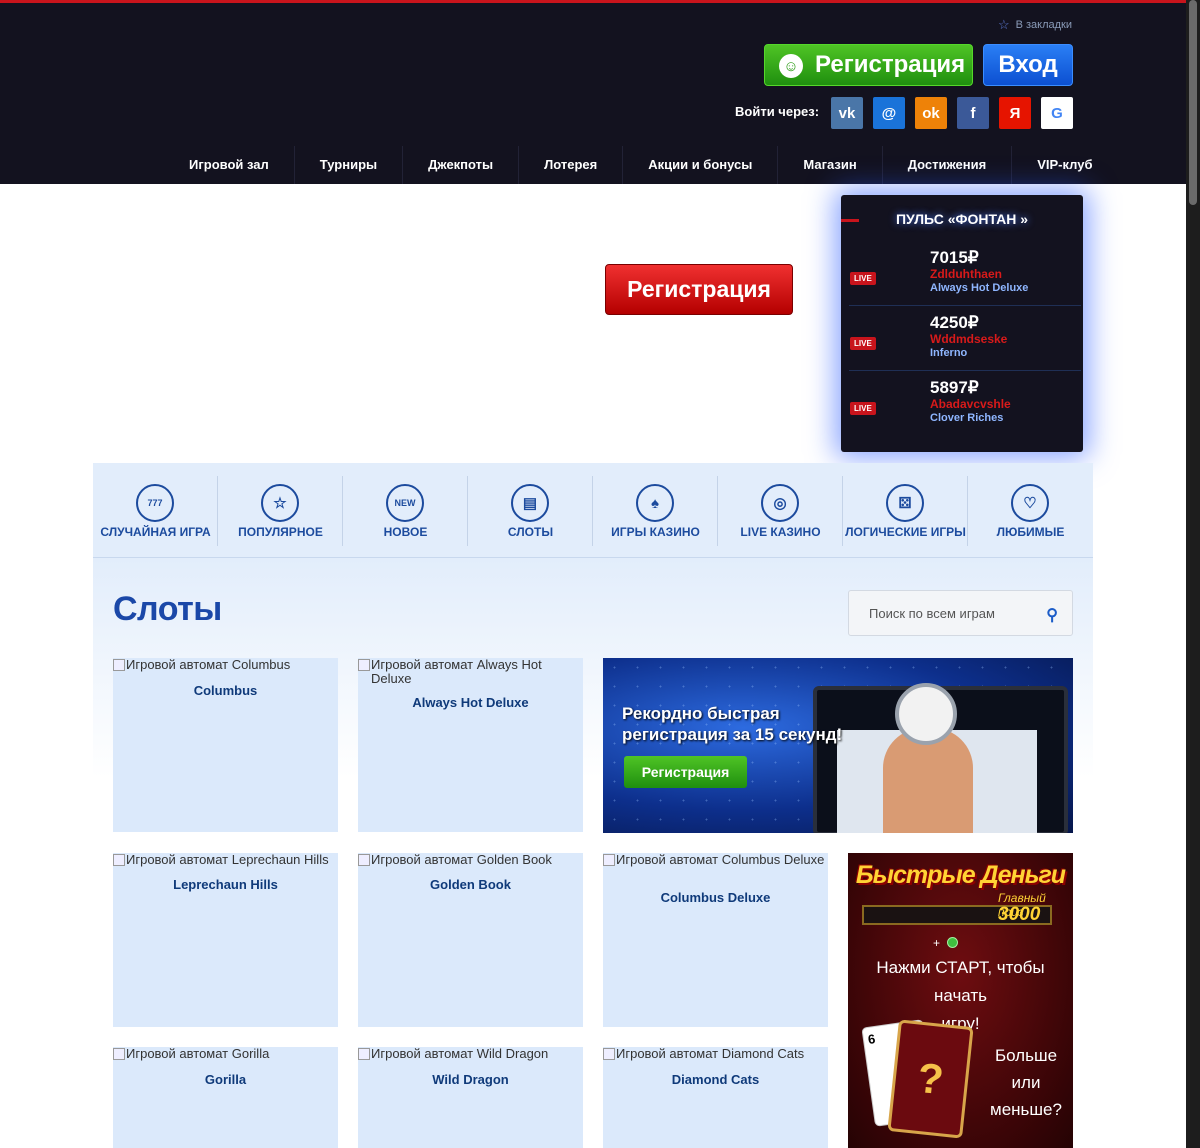 This screenshot has height=1148, width=1200. What do you see at coordinates (349, 165) in the screenshot?
I see `nav-item-tournaments: Турниры` at bounding box center [349, 165].